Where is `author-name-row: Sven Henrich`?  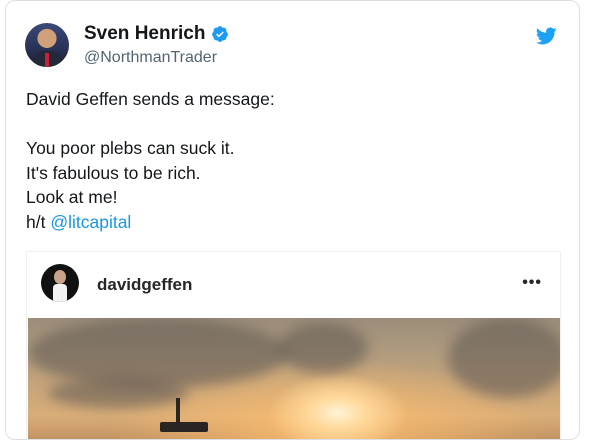 author-name-row: Sven Henrich is located at coordinates (156, 34).